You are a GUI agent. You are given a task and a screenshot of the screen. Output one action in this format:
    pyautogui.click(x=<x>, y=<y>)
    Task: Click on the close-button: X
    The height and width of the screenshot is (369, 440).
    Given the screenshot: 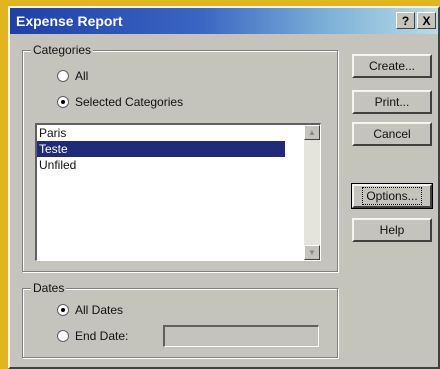 What is the action you would take?
    pyautogui.click(x=426, y=20)
    